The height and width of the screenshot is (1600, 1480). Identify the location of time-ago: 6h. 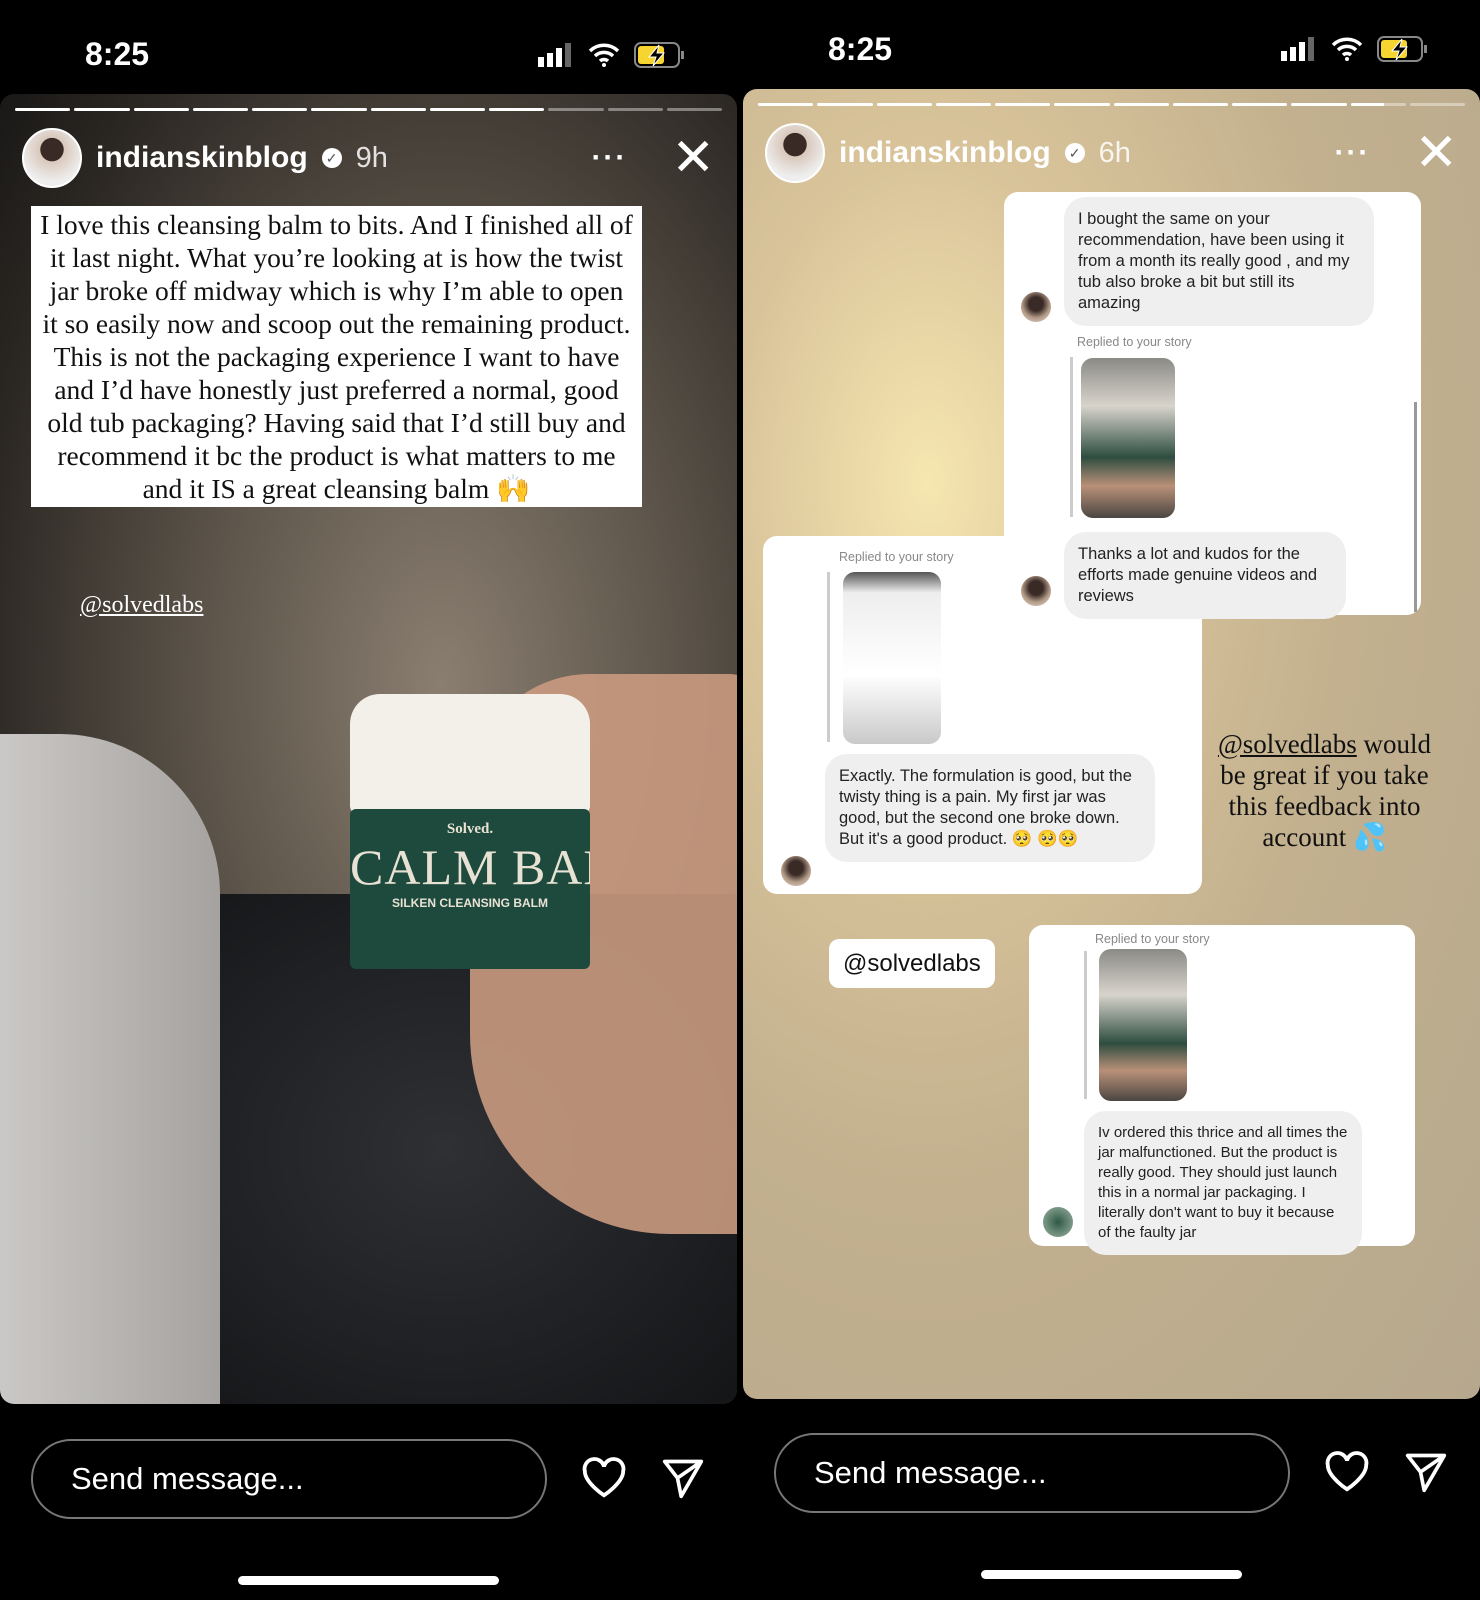
(1114, 152).